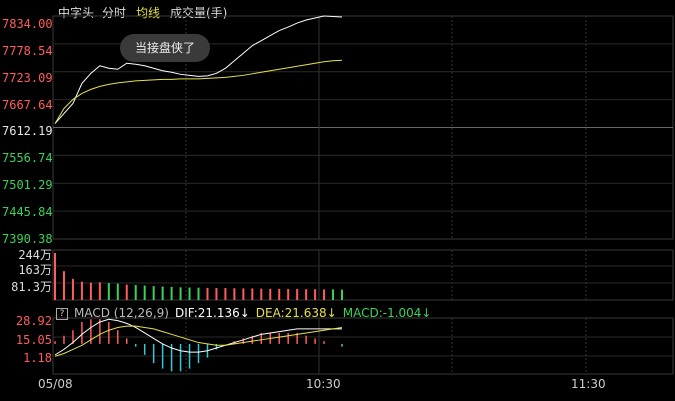 This screenshot has width=675, height=401. Describe the element at coordinates (35, 270) in the screenshot. I see `volume-axis-label: 163万` at that location.